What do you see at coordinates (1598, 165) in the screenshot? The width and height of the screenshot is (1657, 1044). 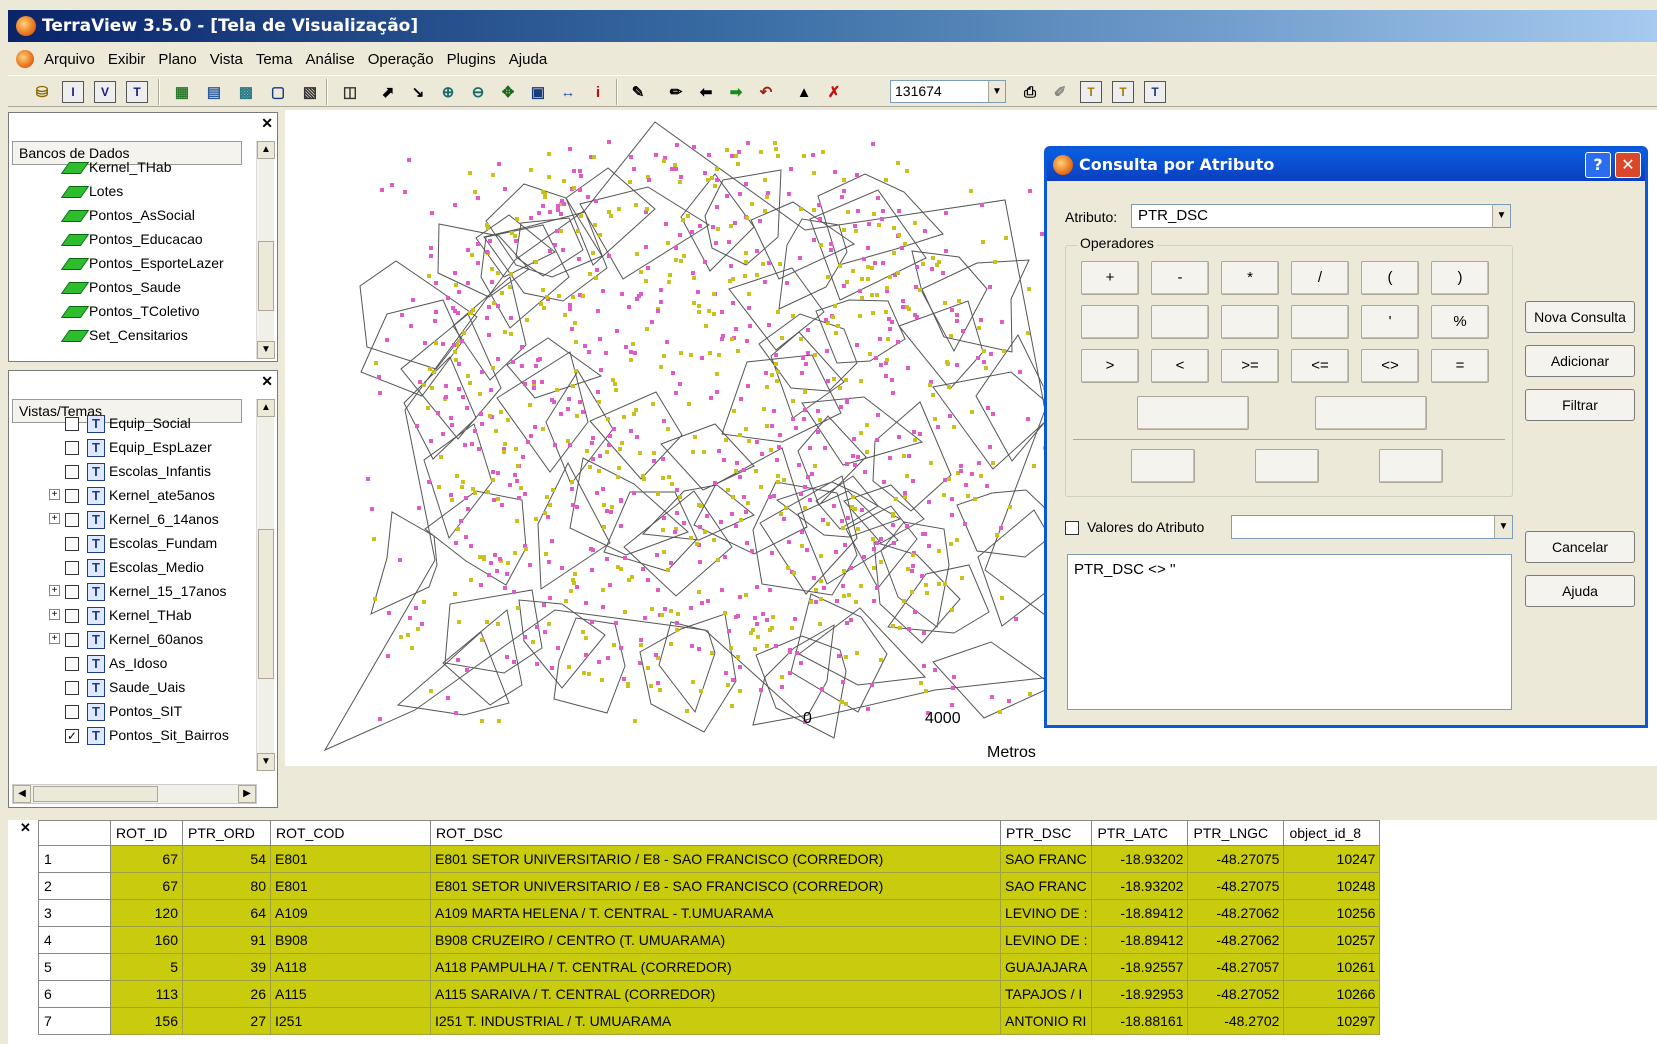 I see `help-icon: ?` at bounding box center [1598, 165].